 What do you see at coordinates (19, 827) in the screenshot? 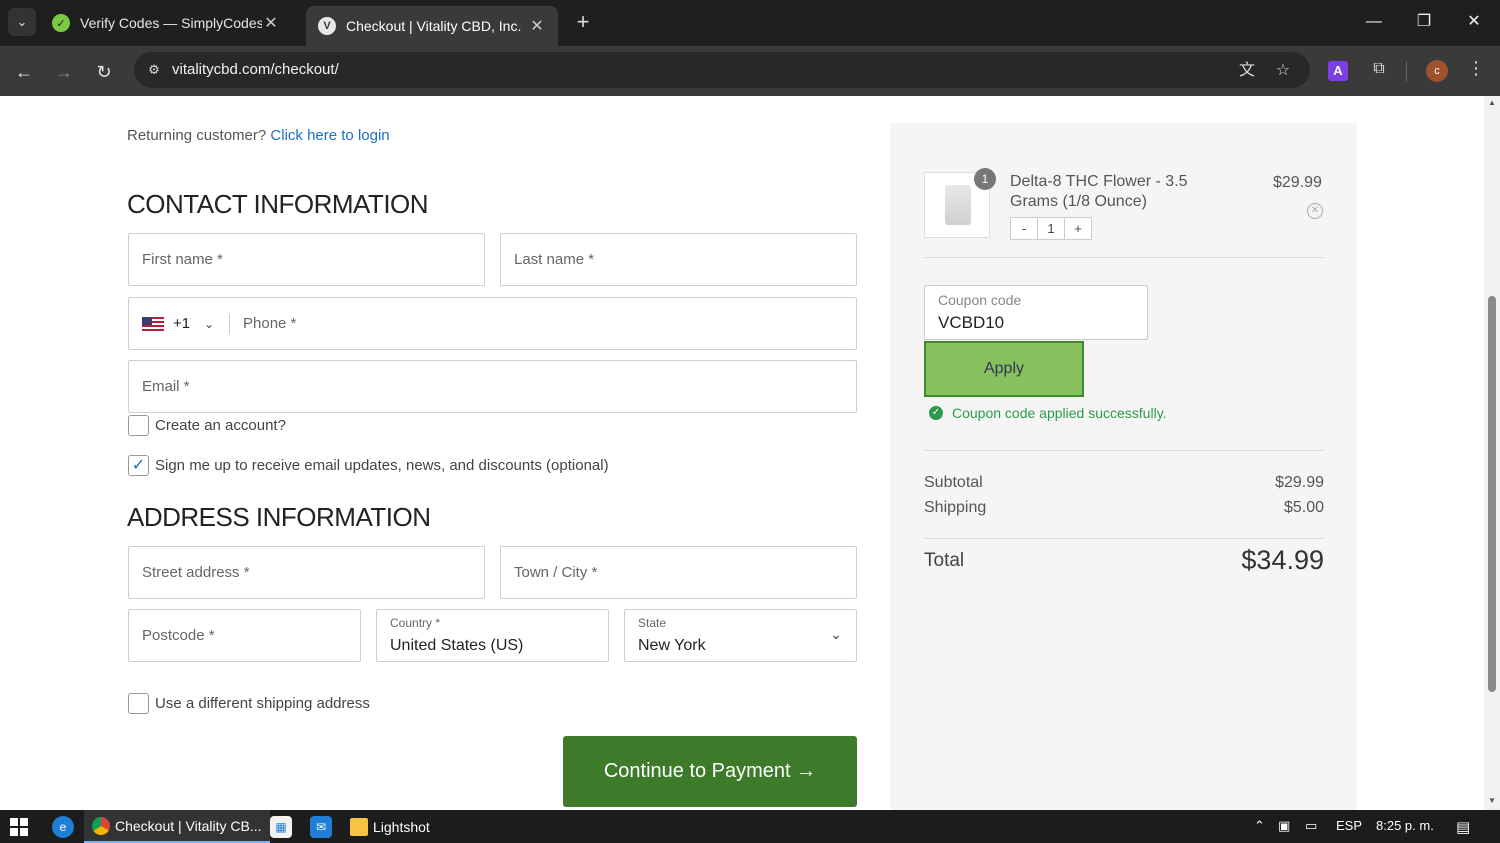
I see `windows-start-icon` at bounding box center [19, 827].